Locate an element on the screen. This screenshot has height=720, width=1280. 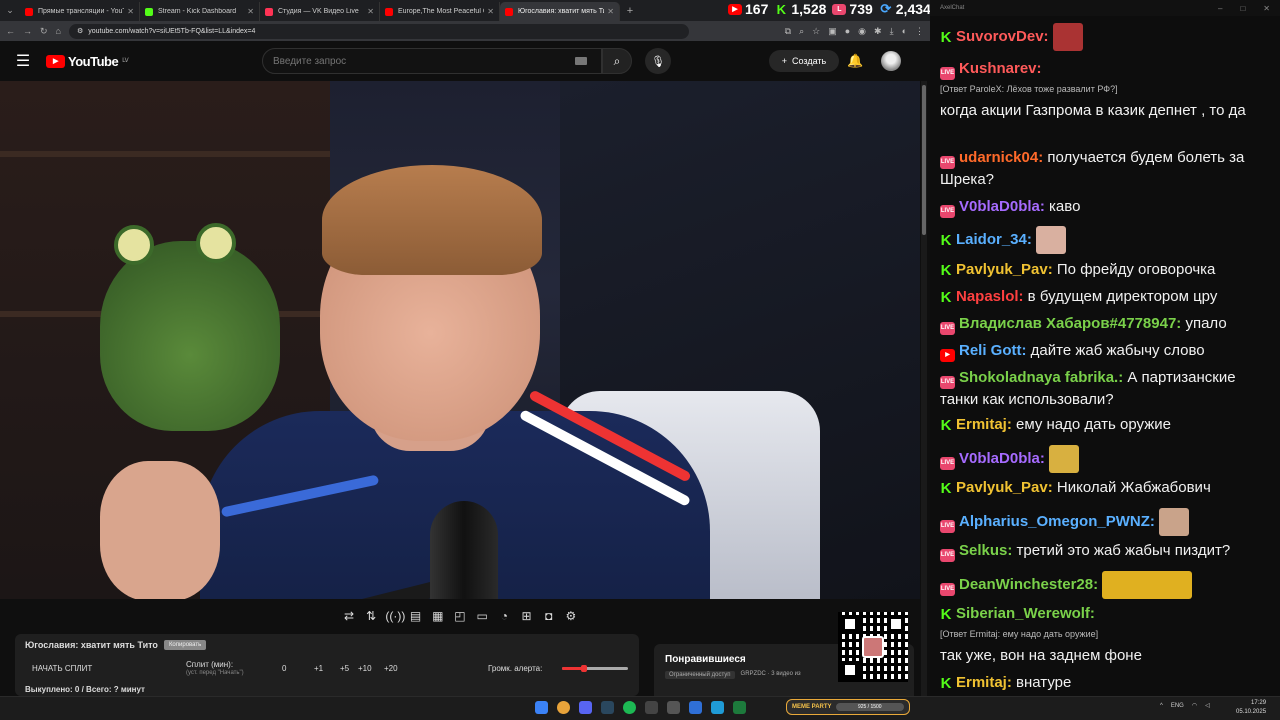
notifications-bell-icon: 🔔 is located at coordinates (855, 61).